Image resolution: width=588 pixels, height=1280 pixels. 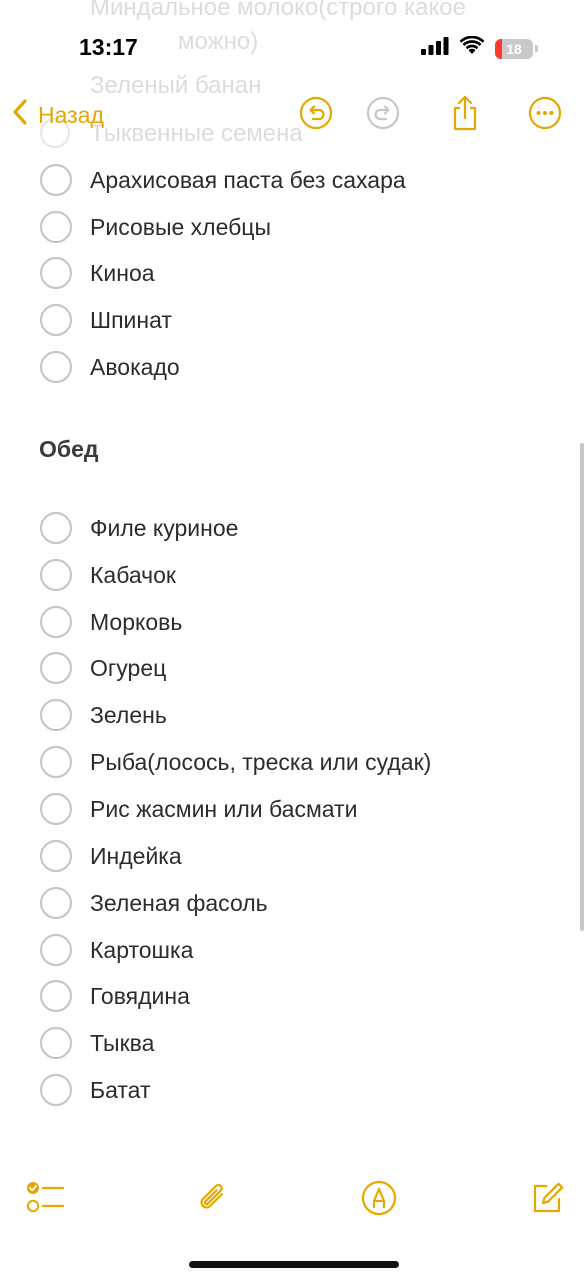 I want to click on list-item-label: Тыква, so click(x=122, y=1043).